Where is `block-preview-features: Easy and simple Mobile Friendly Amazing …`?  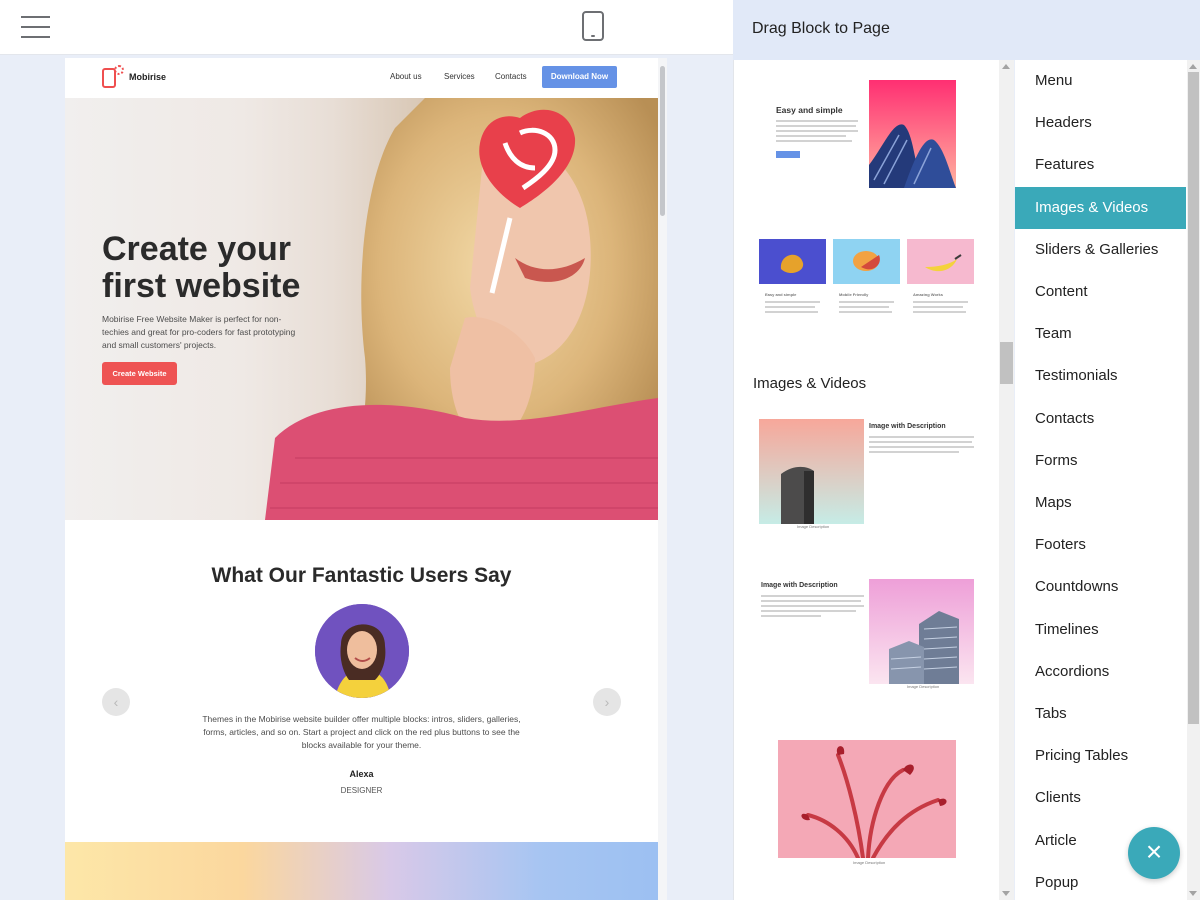 block-preview-features: Easy and simple Mobile Friendly Amazing … is located at coordinates (866, 285).